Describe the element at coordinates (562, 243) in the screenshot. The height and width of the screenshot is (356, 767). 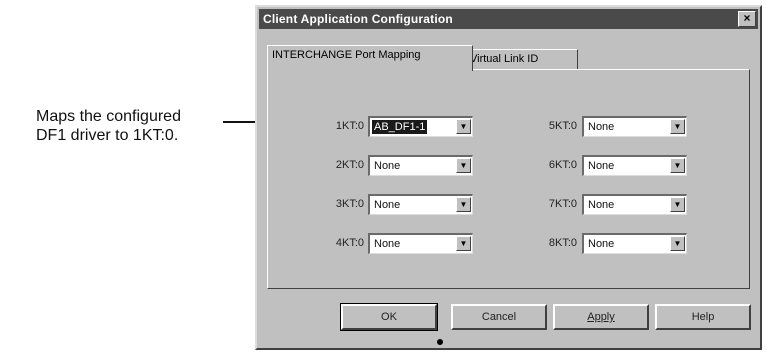
I see `port-label-8kt0: 8KT:0` at that location.